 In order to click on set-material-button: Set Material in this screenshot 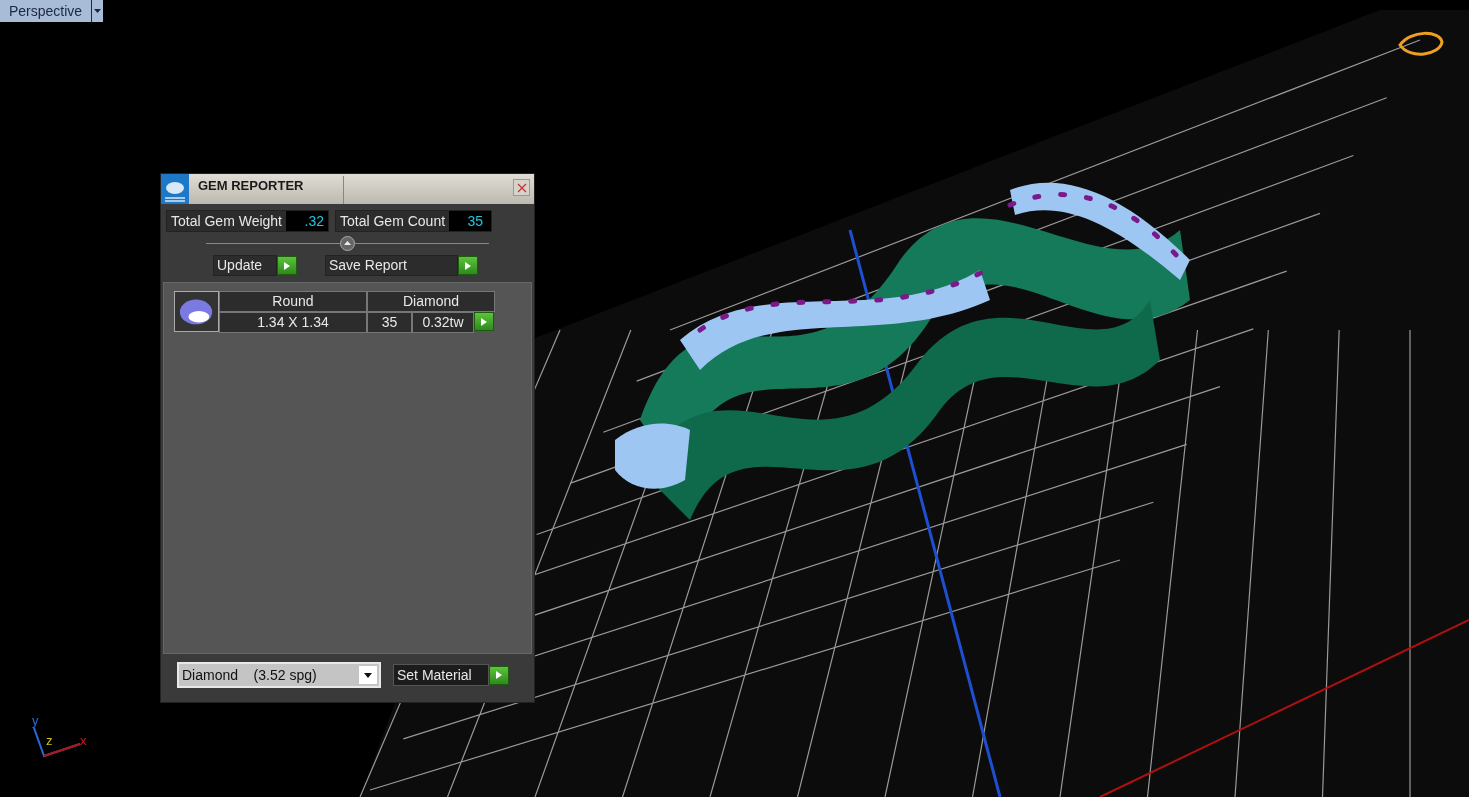, I will do `click(441, 675)`.